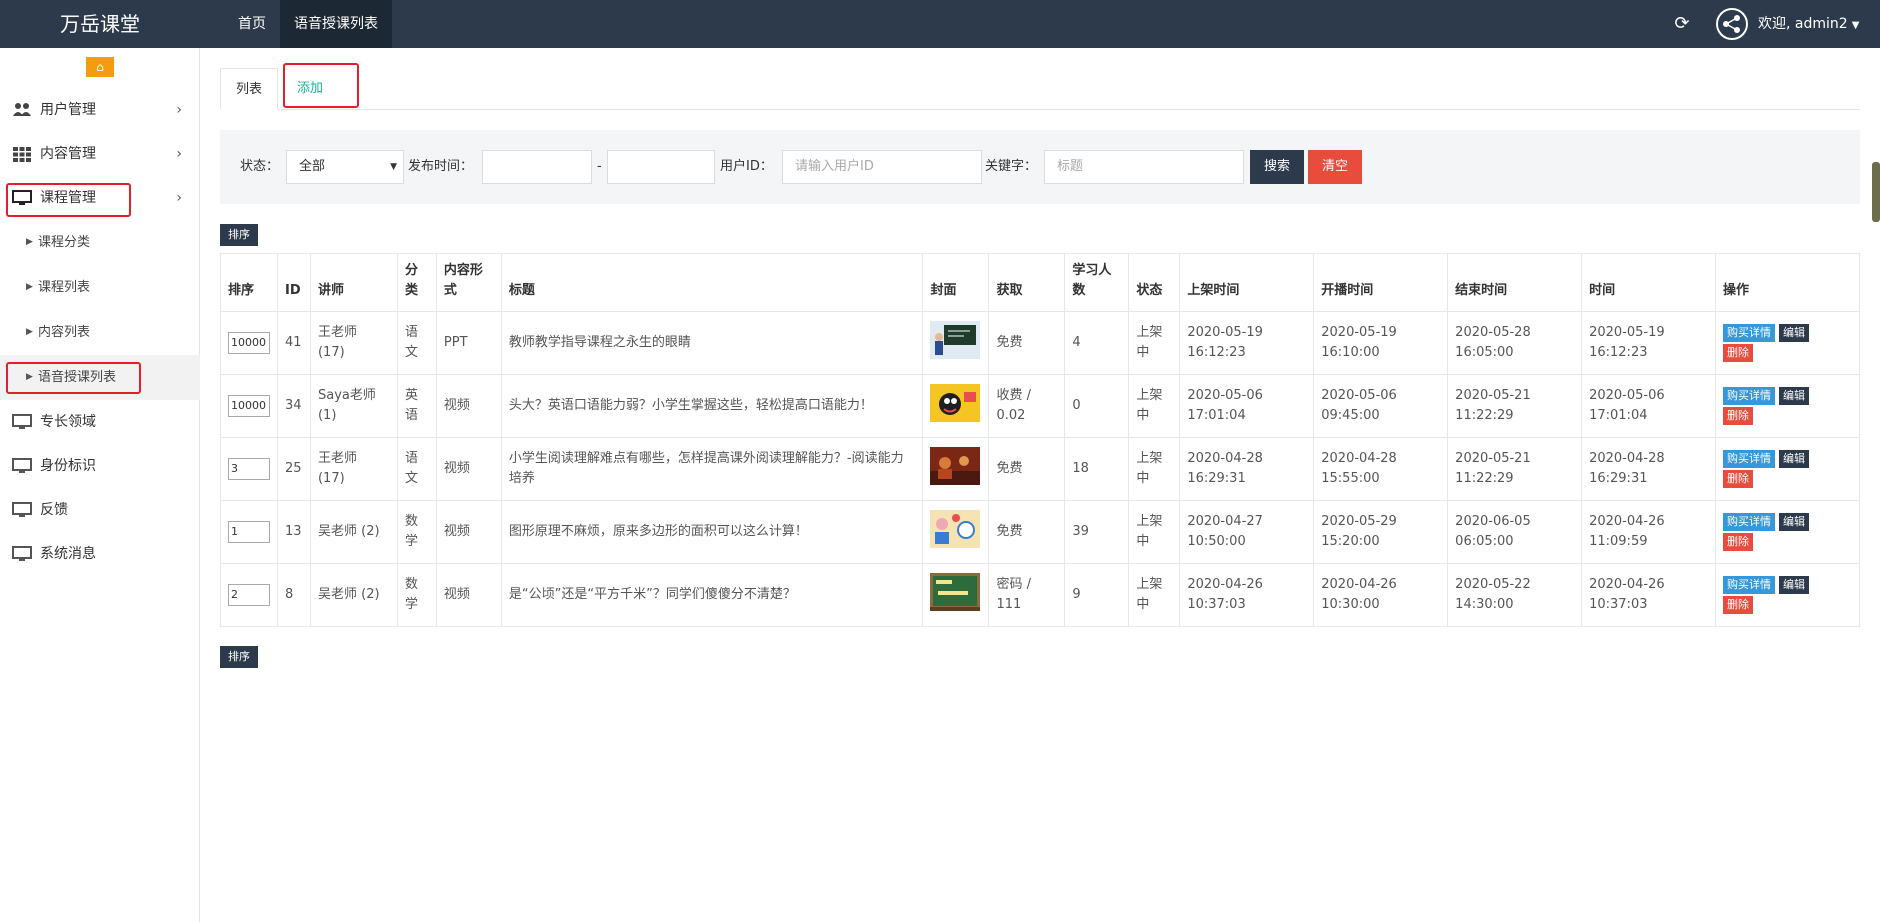 The height and width of the screenshot is (922, 1880). What do you see at coordinates (1493, 521) in the screenshot?
I see `end-time: 2020-06-05` at bounding box center [1493, 521].